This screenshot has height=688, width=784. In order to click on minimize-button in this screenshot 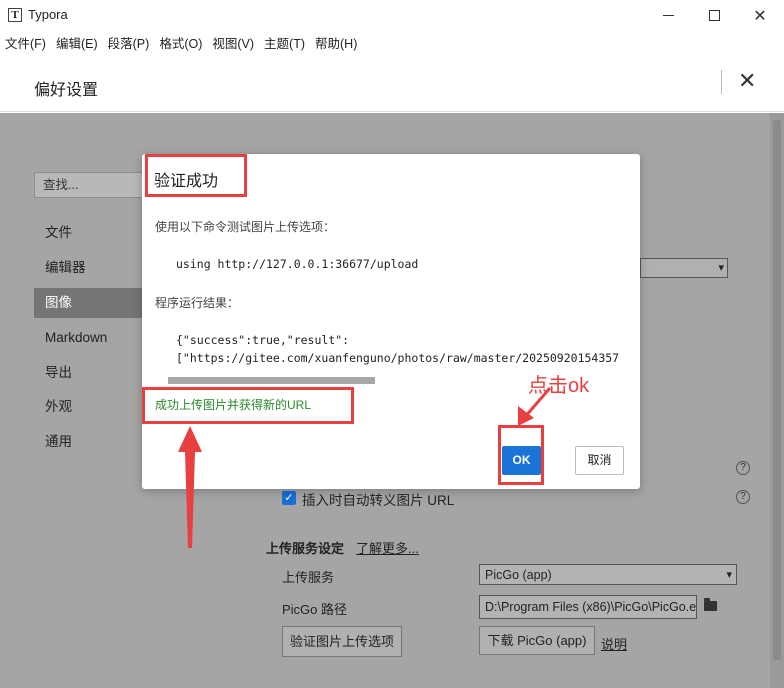, I will do `click(668, 15)`.